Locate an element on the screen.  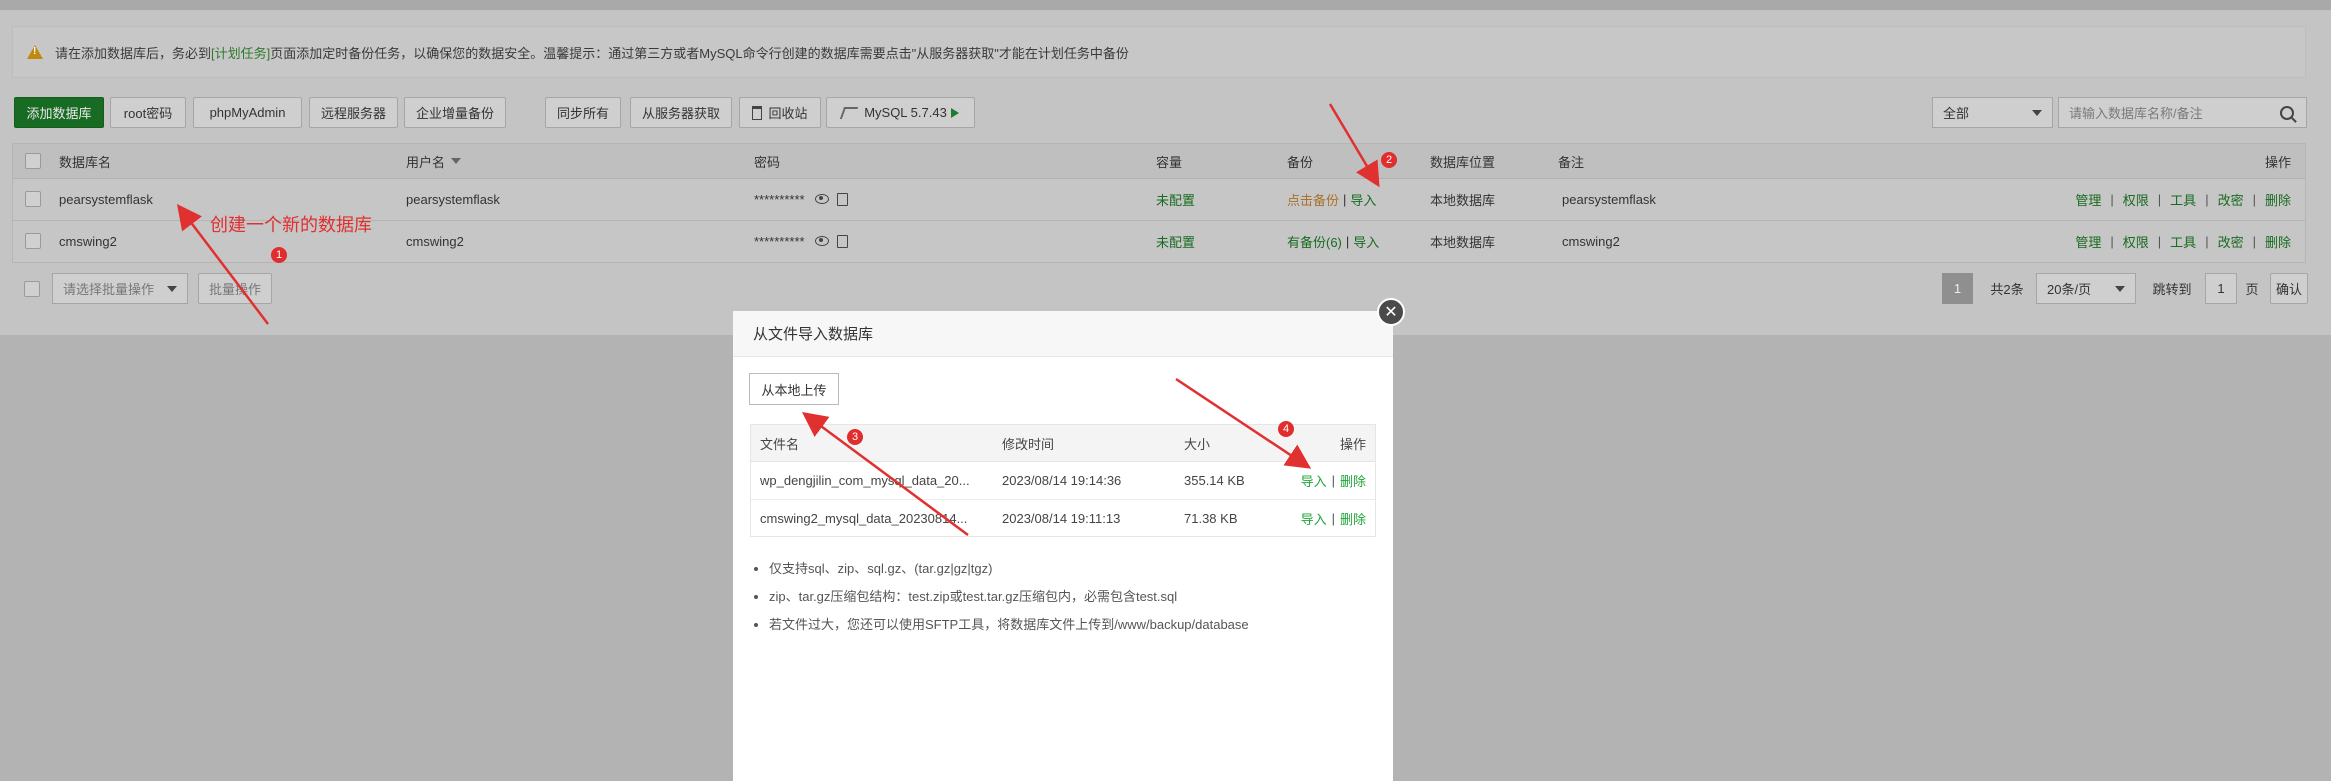
annotation-badge-4: 4 is located at coordinates (1286, 429).